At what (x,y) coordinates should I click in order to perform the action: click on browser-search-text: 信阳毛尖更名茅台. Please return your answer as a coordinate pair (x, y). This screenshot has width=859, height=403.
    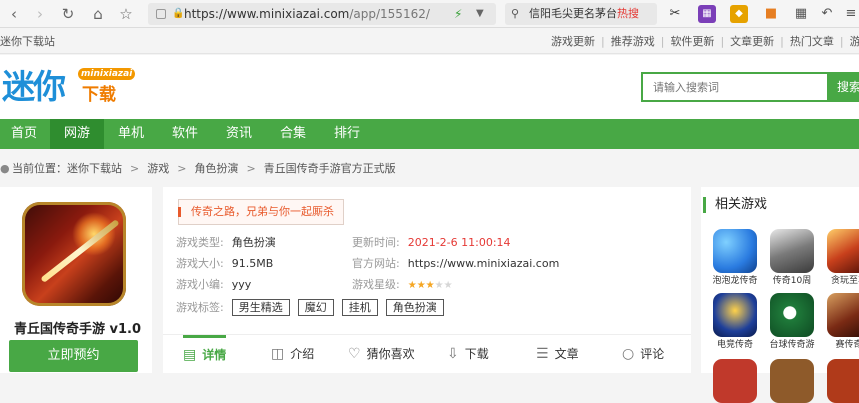
    Looking at the image, I should click on (573, 13).